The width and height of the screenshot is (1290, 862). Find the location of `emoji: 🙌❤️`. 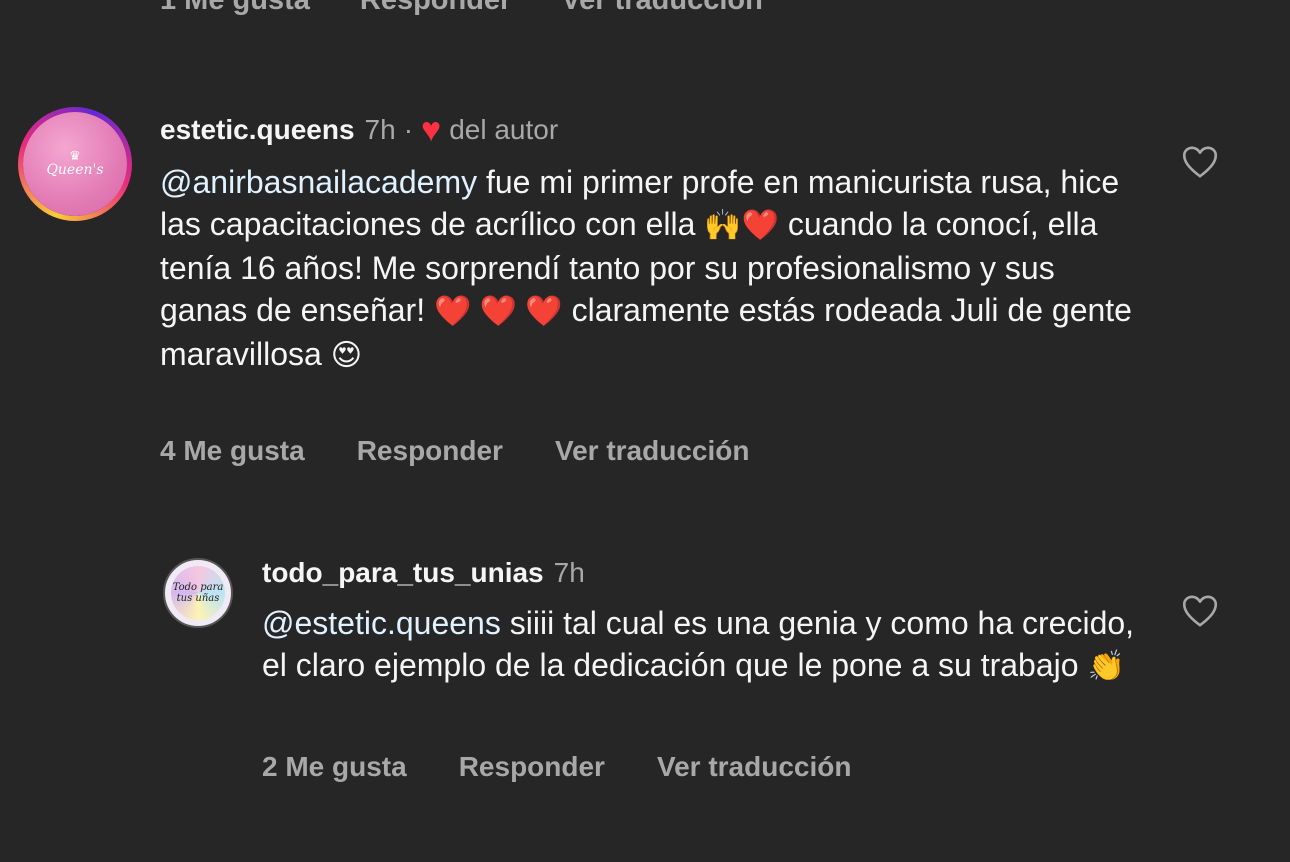

emoji: 🙌❤️ is located at coordinates (742, 225).